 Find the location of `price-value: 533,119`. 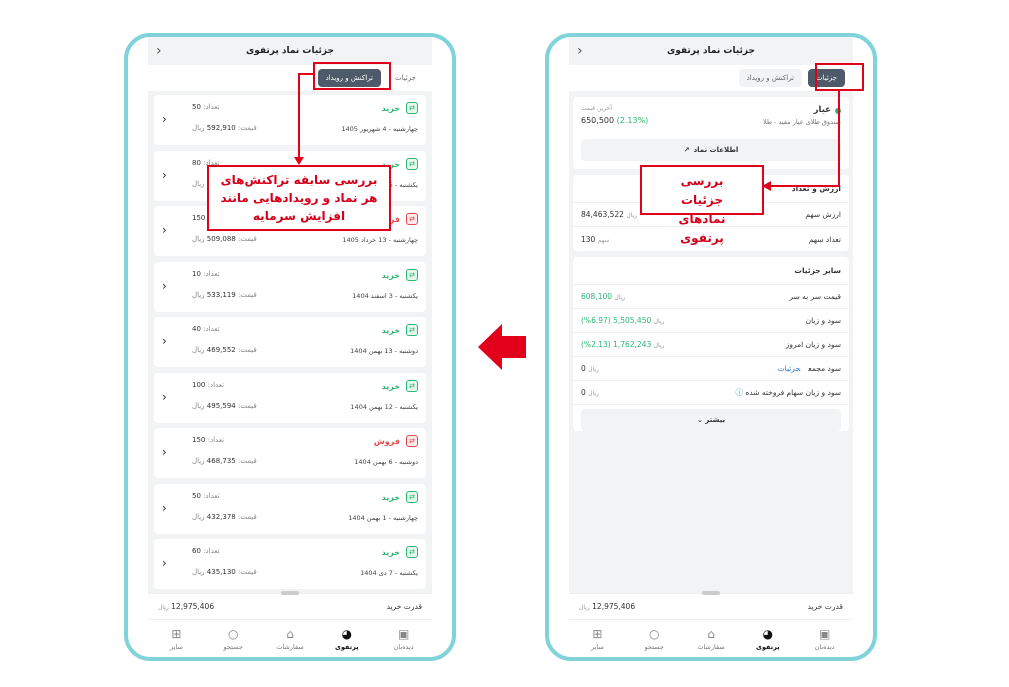

price-value: 533,119 is located at coordinates (221, 294).